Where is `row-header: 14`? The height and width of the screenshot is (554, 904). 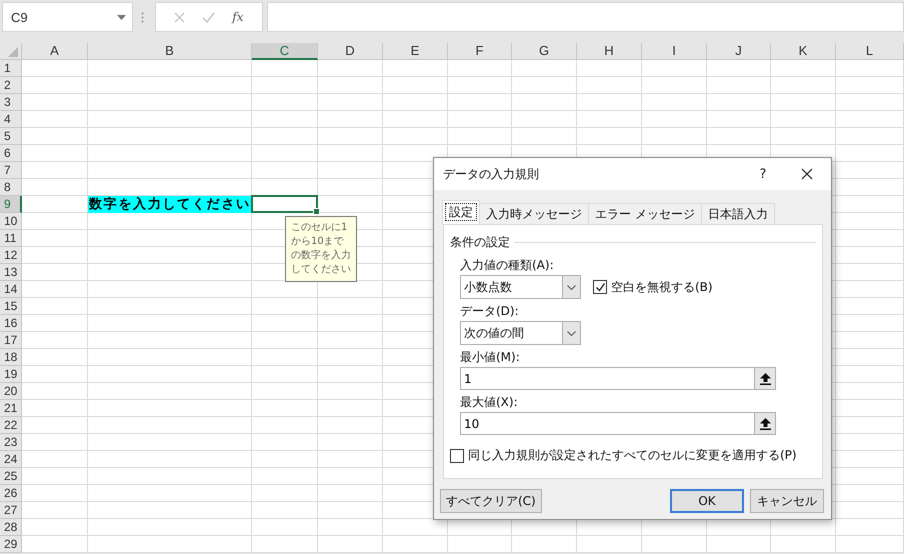 row-header: 14 is located at coordinates (11, 289).